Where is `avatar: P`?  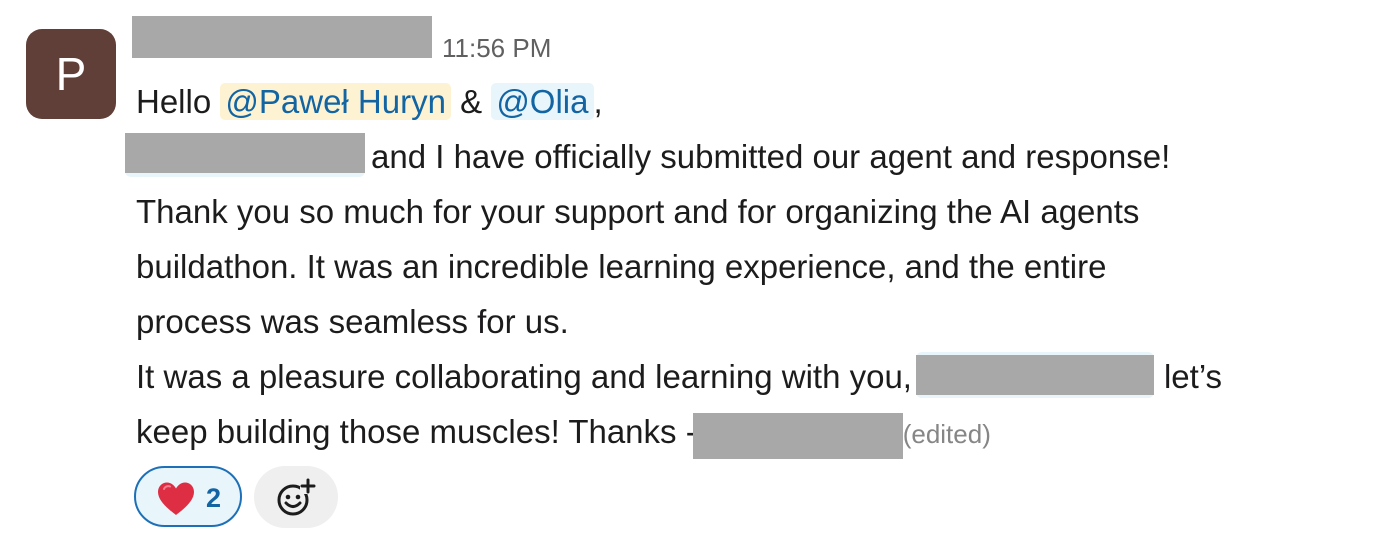
avatar: P is located at coordinates (71, 74).